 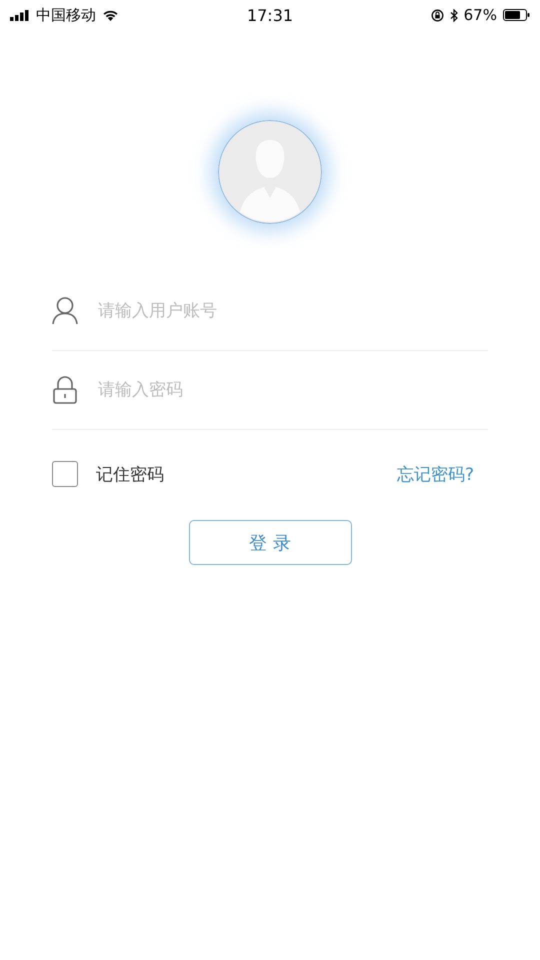 What do you see at coordinates (270, 542) in the screenshot?
I see `login-button: 登 录` at bounding box center [270, 542].